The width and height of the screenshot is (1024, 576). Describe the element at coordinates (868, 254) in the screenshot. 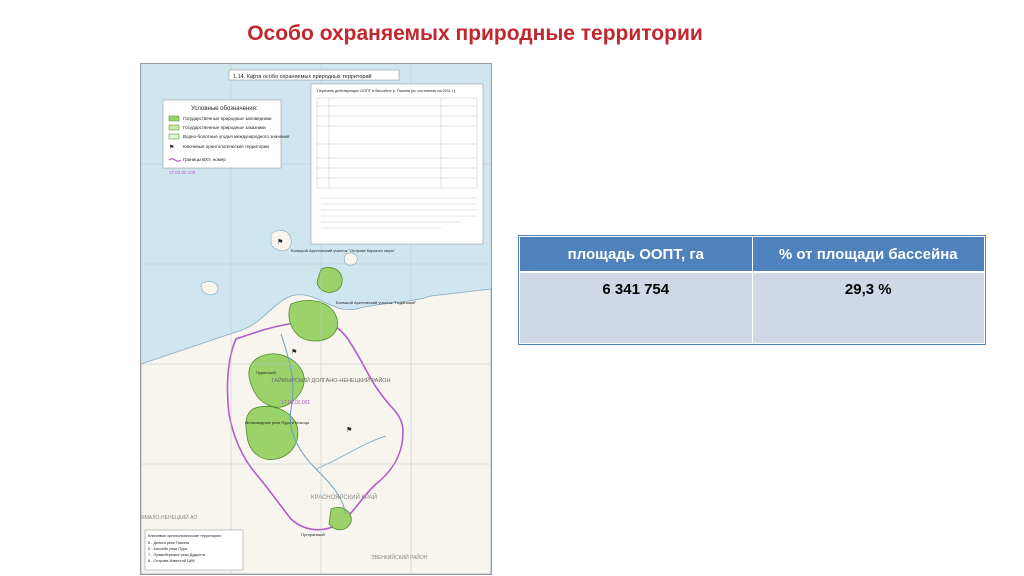

I see `table-header-percent: % от площади бассейна` at that location.